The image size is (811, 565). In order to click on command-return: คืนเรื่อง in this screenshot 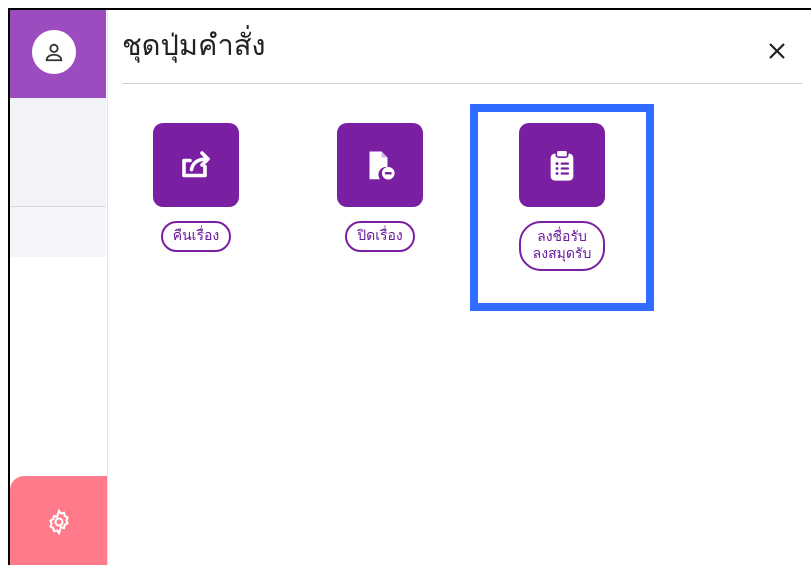, I will do `click(196, 187)`.